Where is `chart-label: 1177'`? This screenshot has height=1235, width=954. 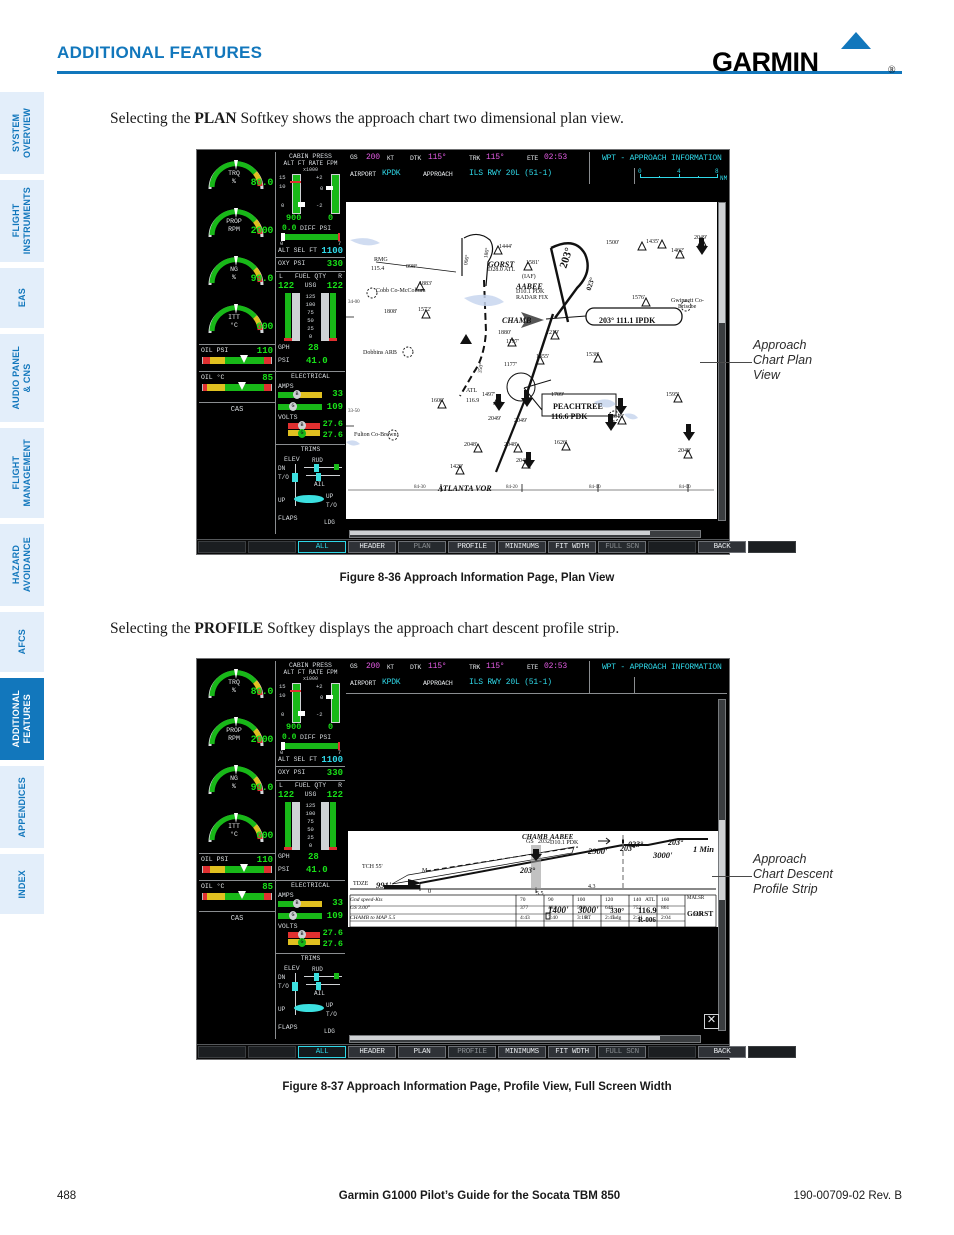
chart-label: 1177' is located at coordinates (510, 365).